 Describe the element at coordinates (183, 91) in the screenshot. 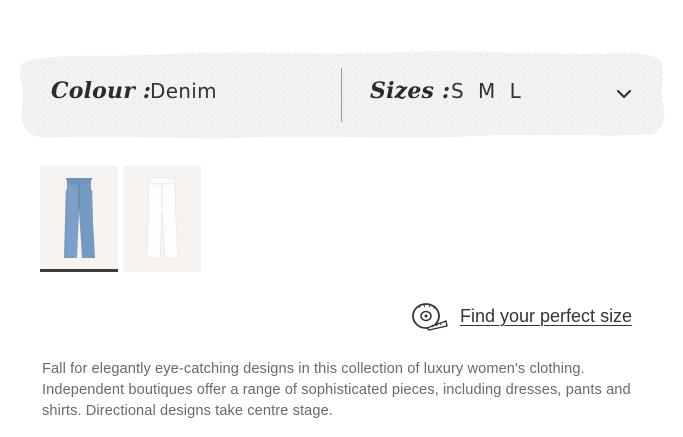

I see `colour-value: Denim` at that location.